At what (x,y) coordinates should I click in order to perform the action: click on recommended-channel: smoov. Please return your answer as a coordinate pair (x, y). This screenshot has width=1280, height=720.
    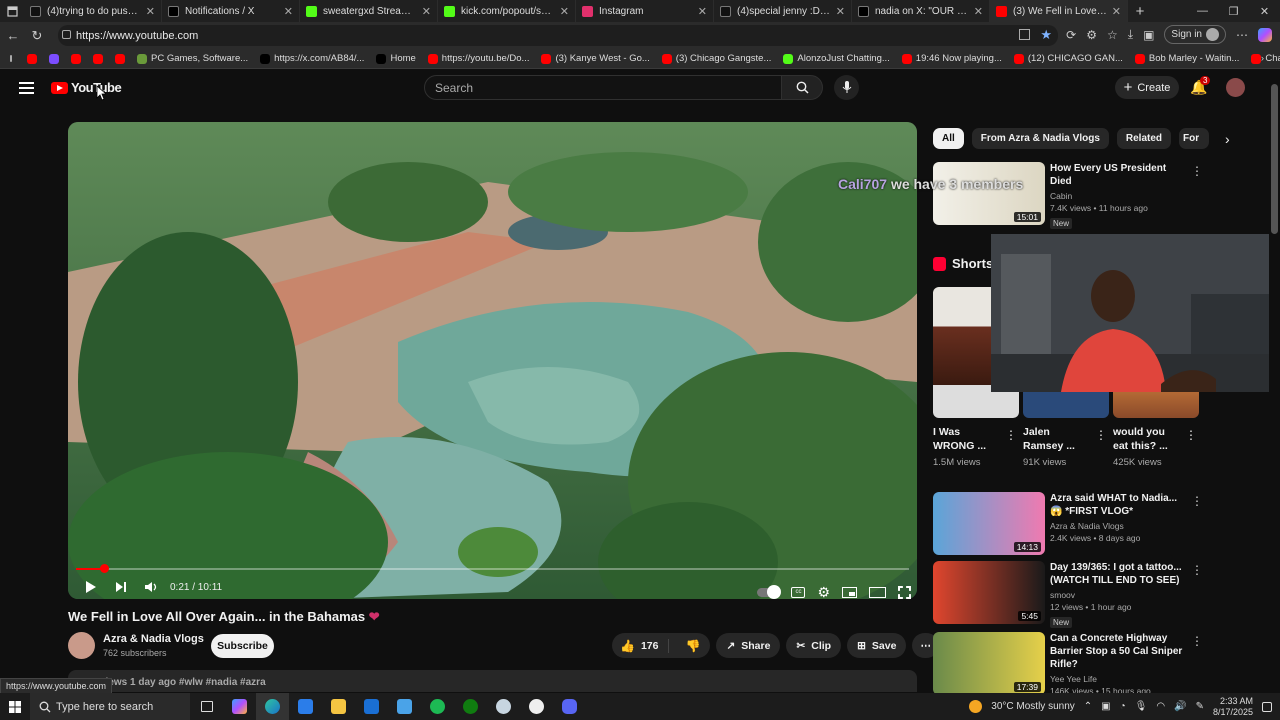
    Looking at the image, I should click on (1117, 595).